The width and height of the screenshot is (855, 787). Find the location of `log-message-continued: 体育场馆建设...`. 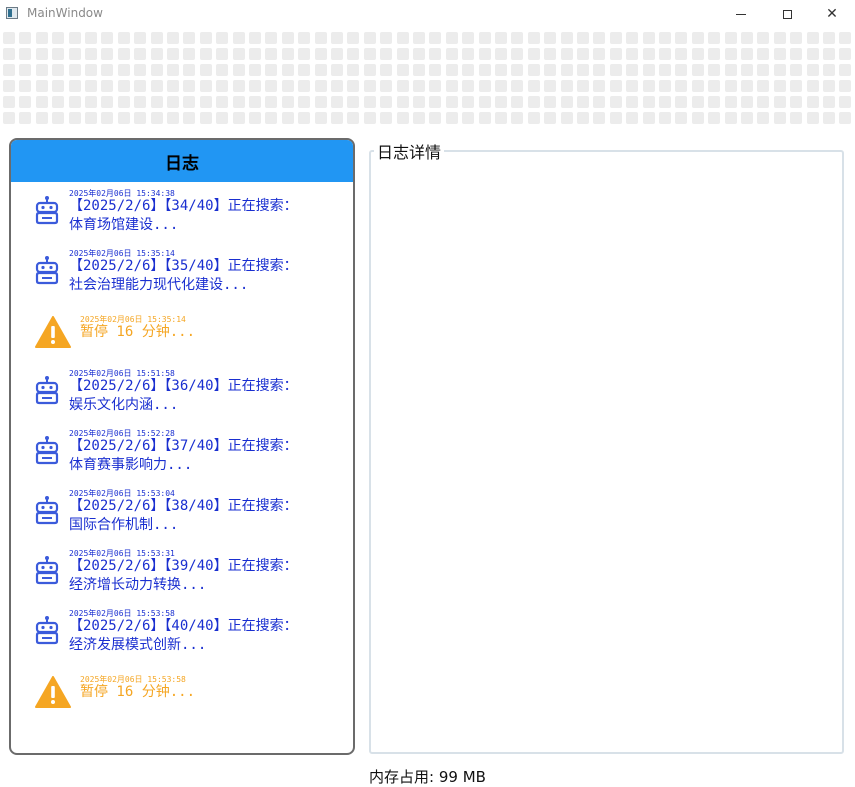

log-message-continued: 体育场馆建设... is located at coordinates (124, 225).